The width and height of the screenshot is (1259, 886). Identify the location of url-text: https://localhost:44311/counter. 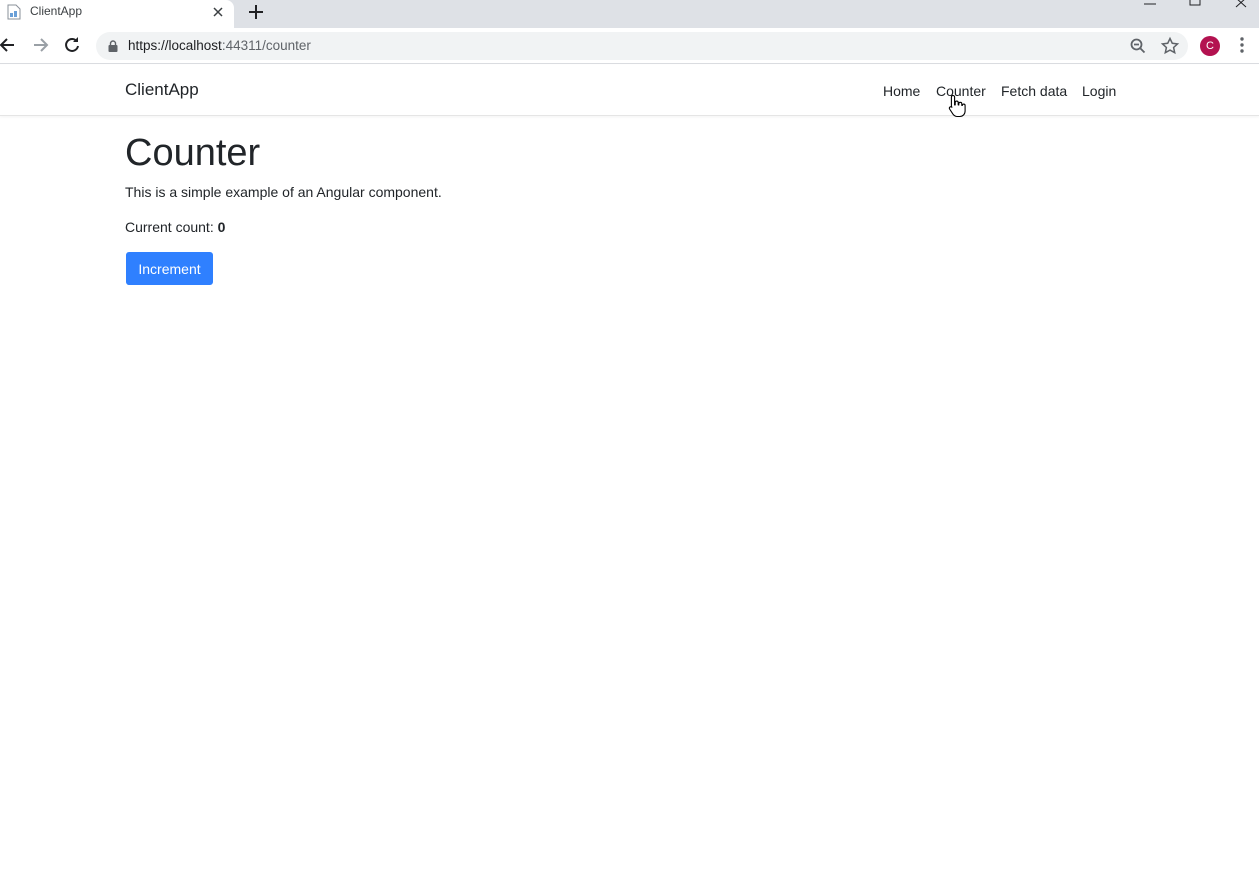
(219, 45).